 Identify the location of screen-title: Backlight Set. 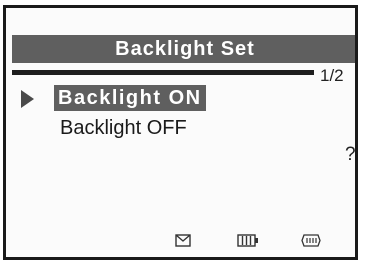
(183, 49).